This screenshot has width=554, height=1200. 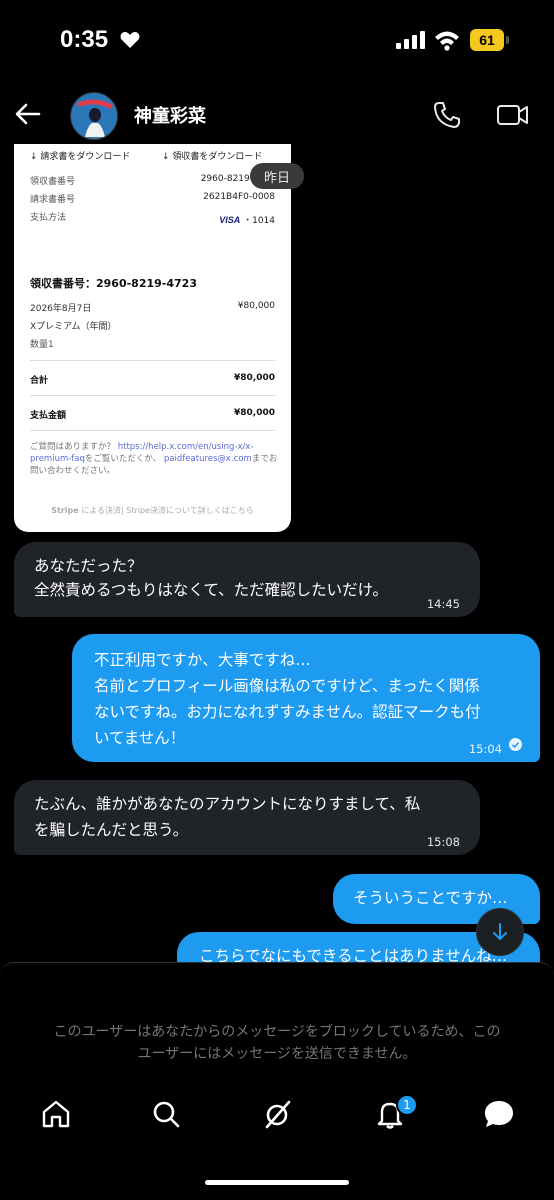 What do you see at coordinates (277, 116) in the screenshot?
I see `conversation-header: 神童彩菜` at bounding box center [277, 116].